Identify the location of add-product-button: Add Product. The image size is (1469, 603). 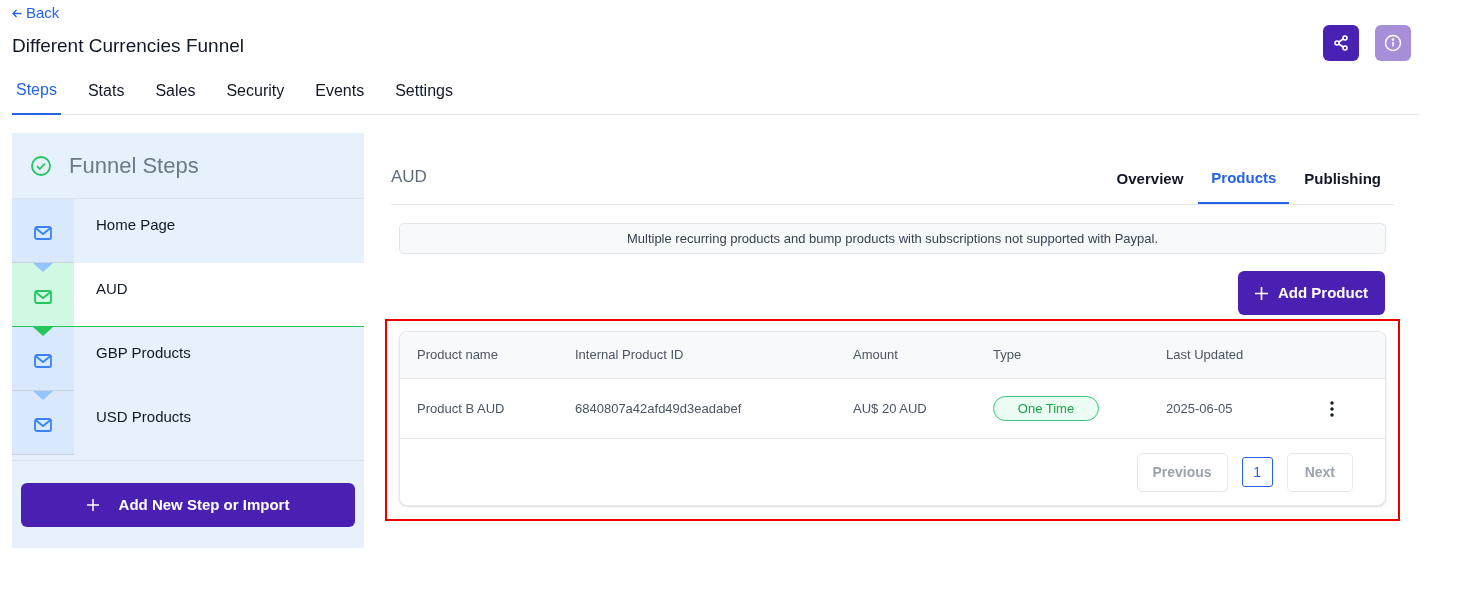
(1311, 293).